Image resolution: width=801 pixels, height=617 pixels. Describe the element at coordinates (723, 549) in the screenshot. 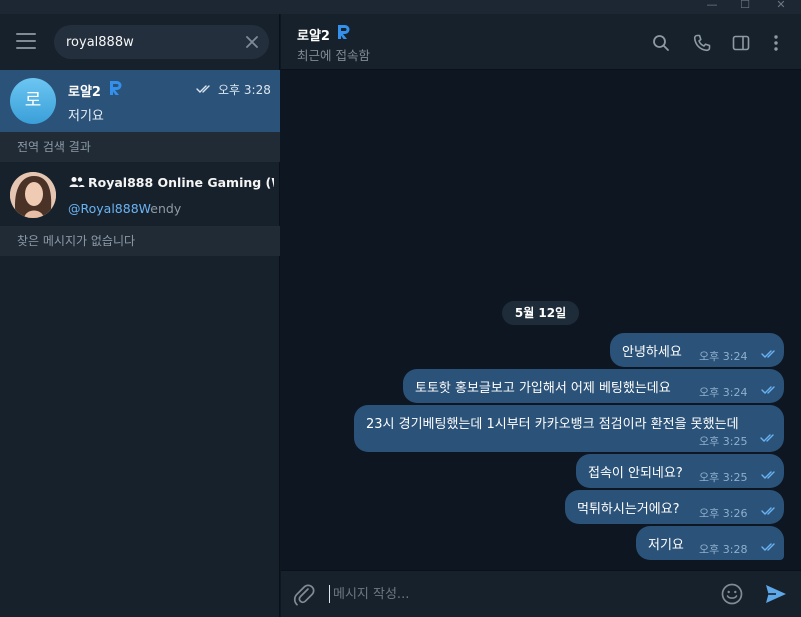

I see `message-time: 오후 3:28` at that location.